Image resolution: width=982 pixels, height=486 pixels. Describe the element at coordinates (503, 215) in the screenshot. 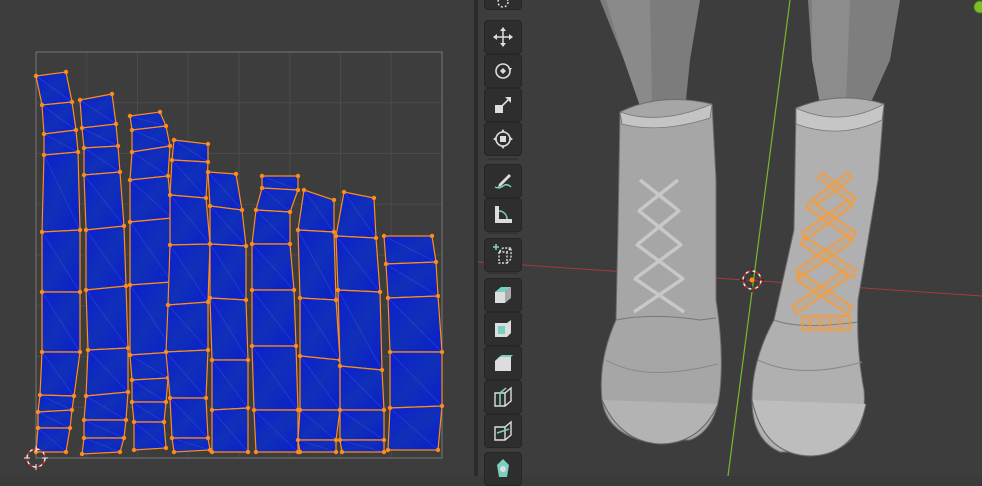

I see `measure-tool` at that location.